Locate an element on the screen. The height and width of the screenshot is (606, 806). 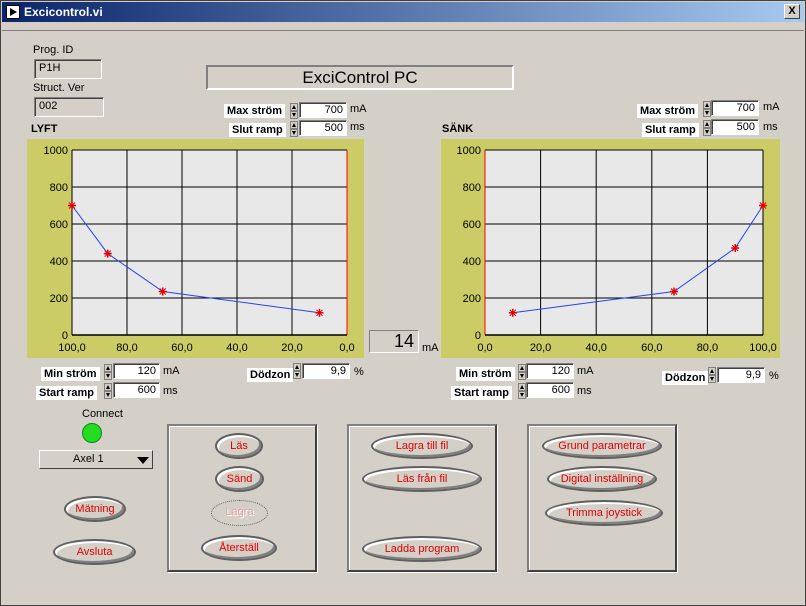
sank-dodzon-input: 9,9 is located at coordinates (741, 375).